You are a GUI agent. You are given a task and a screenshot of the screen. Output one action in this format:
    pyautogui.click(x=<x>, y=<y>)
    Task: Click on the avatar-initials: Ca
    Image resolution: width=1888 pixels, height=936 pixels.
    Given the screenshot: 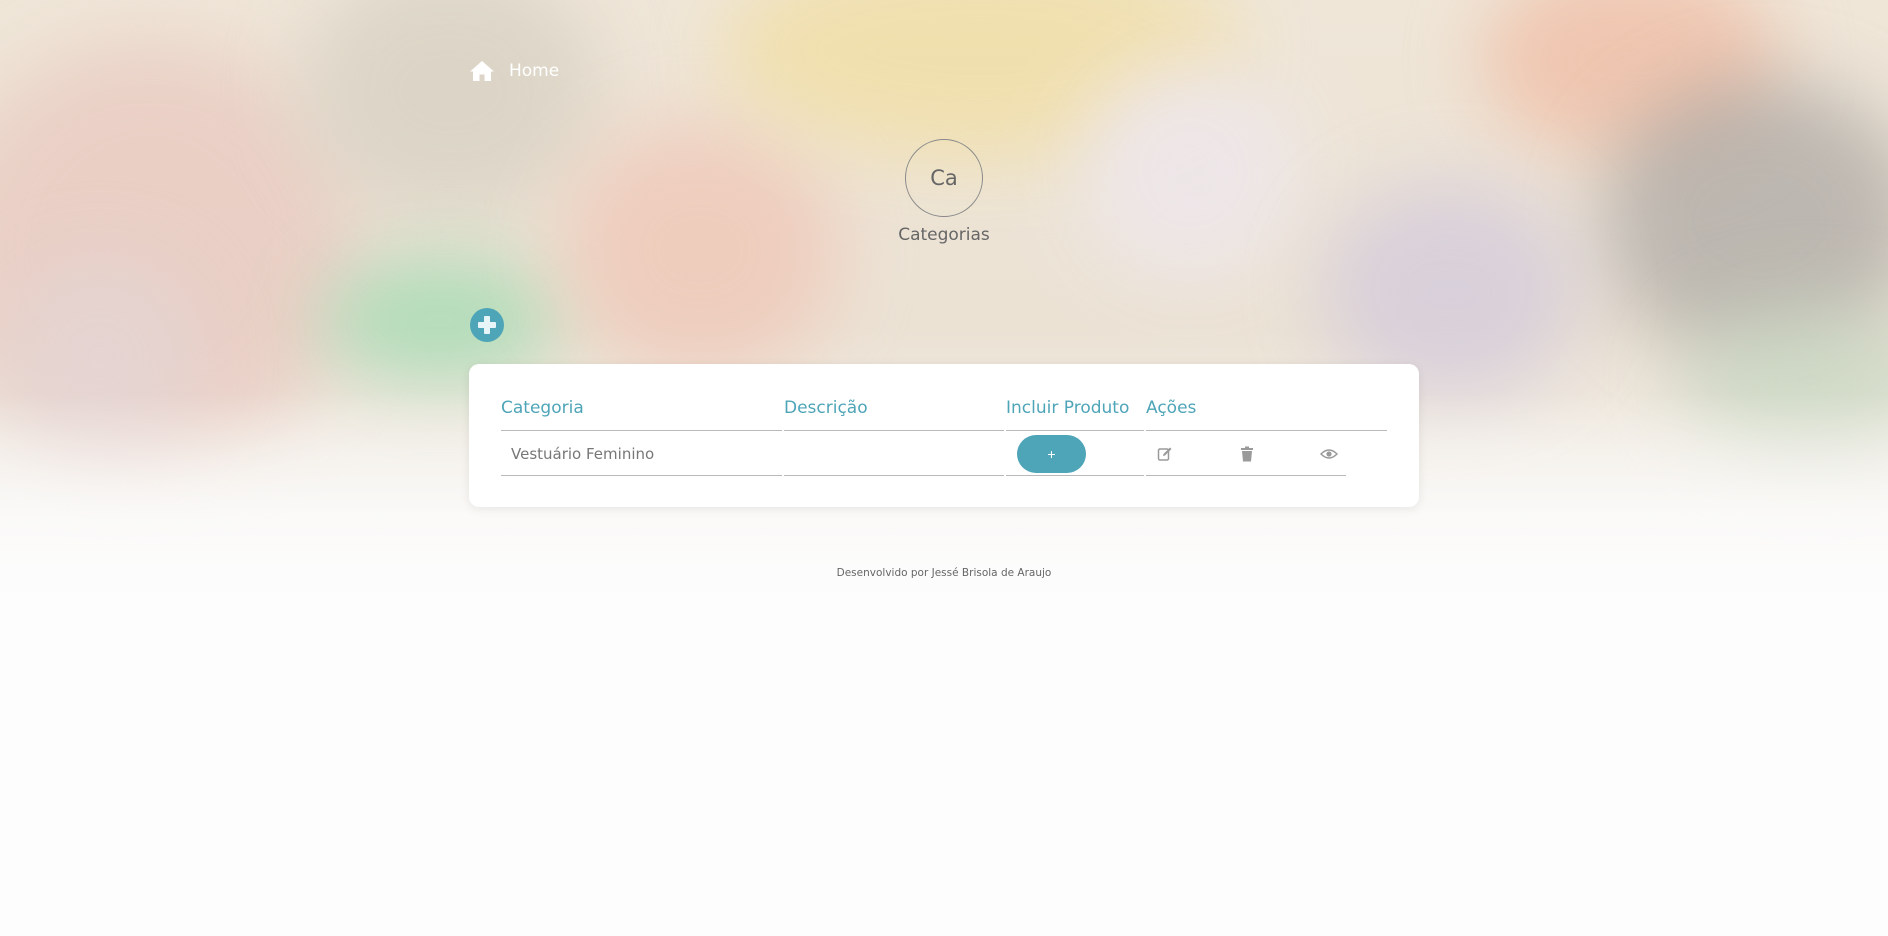 What is the action you would take?
    pyautogui.click(x=944, y=178)
    